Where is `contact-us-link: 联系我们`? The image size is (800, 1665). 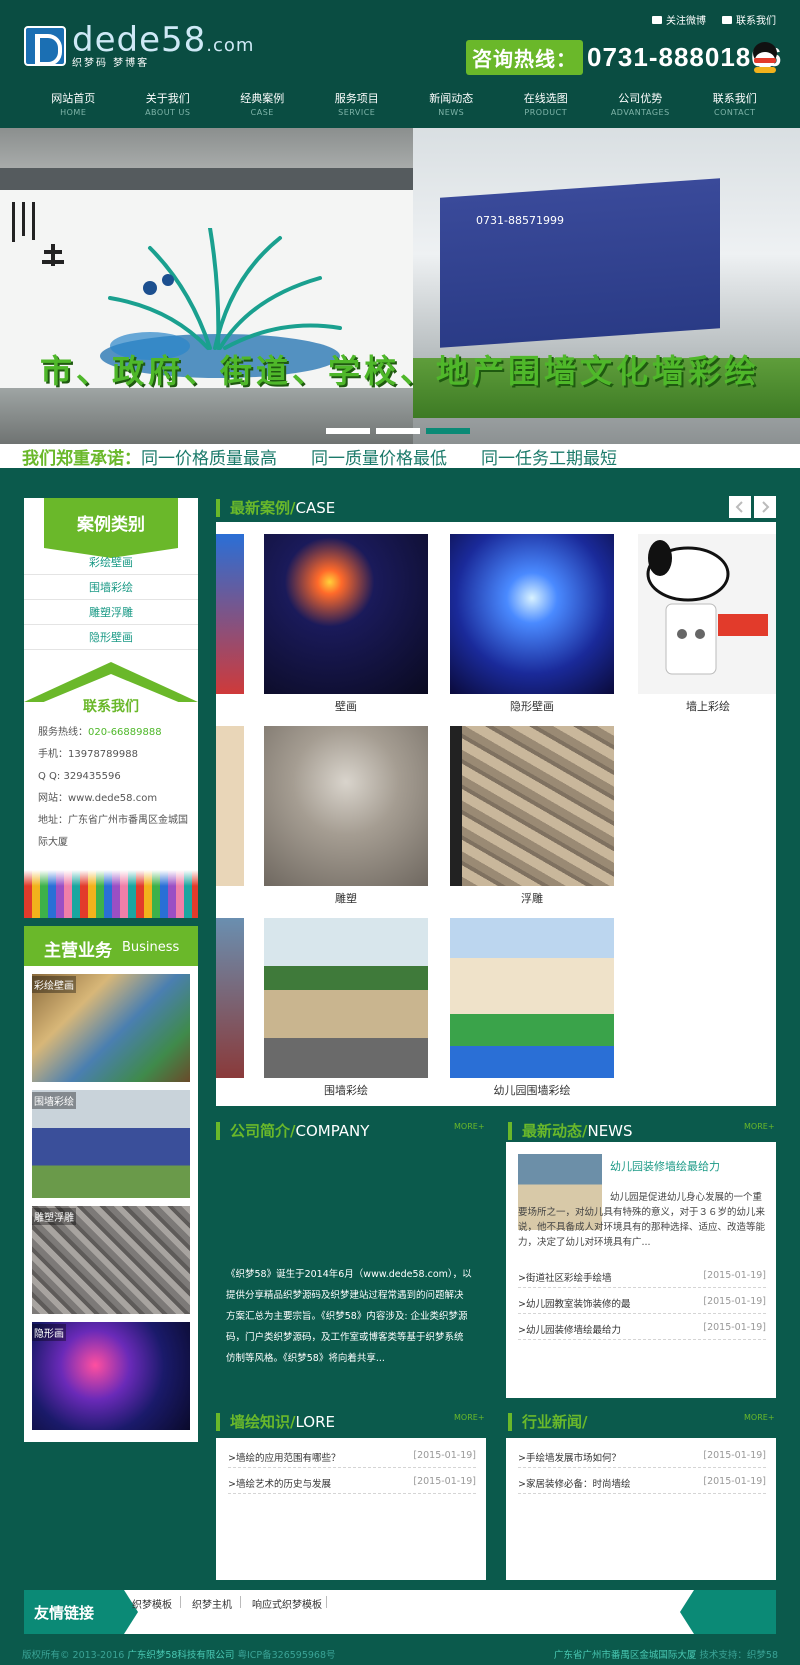 contact-us-link: 联系我们 is located at coordinates (749, 19).